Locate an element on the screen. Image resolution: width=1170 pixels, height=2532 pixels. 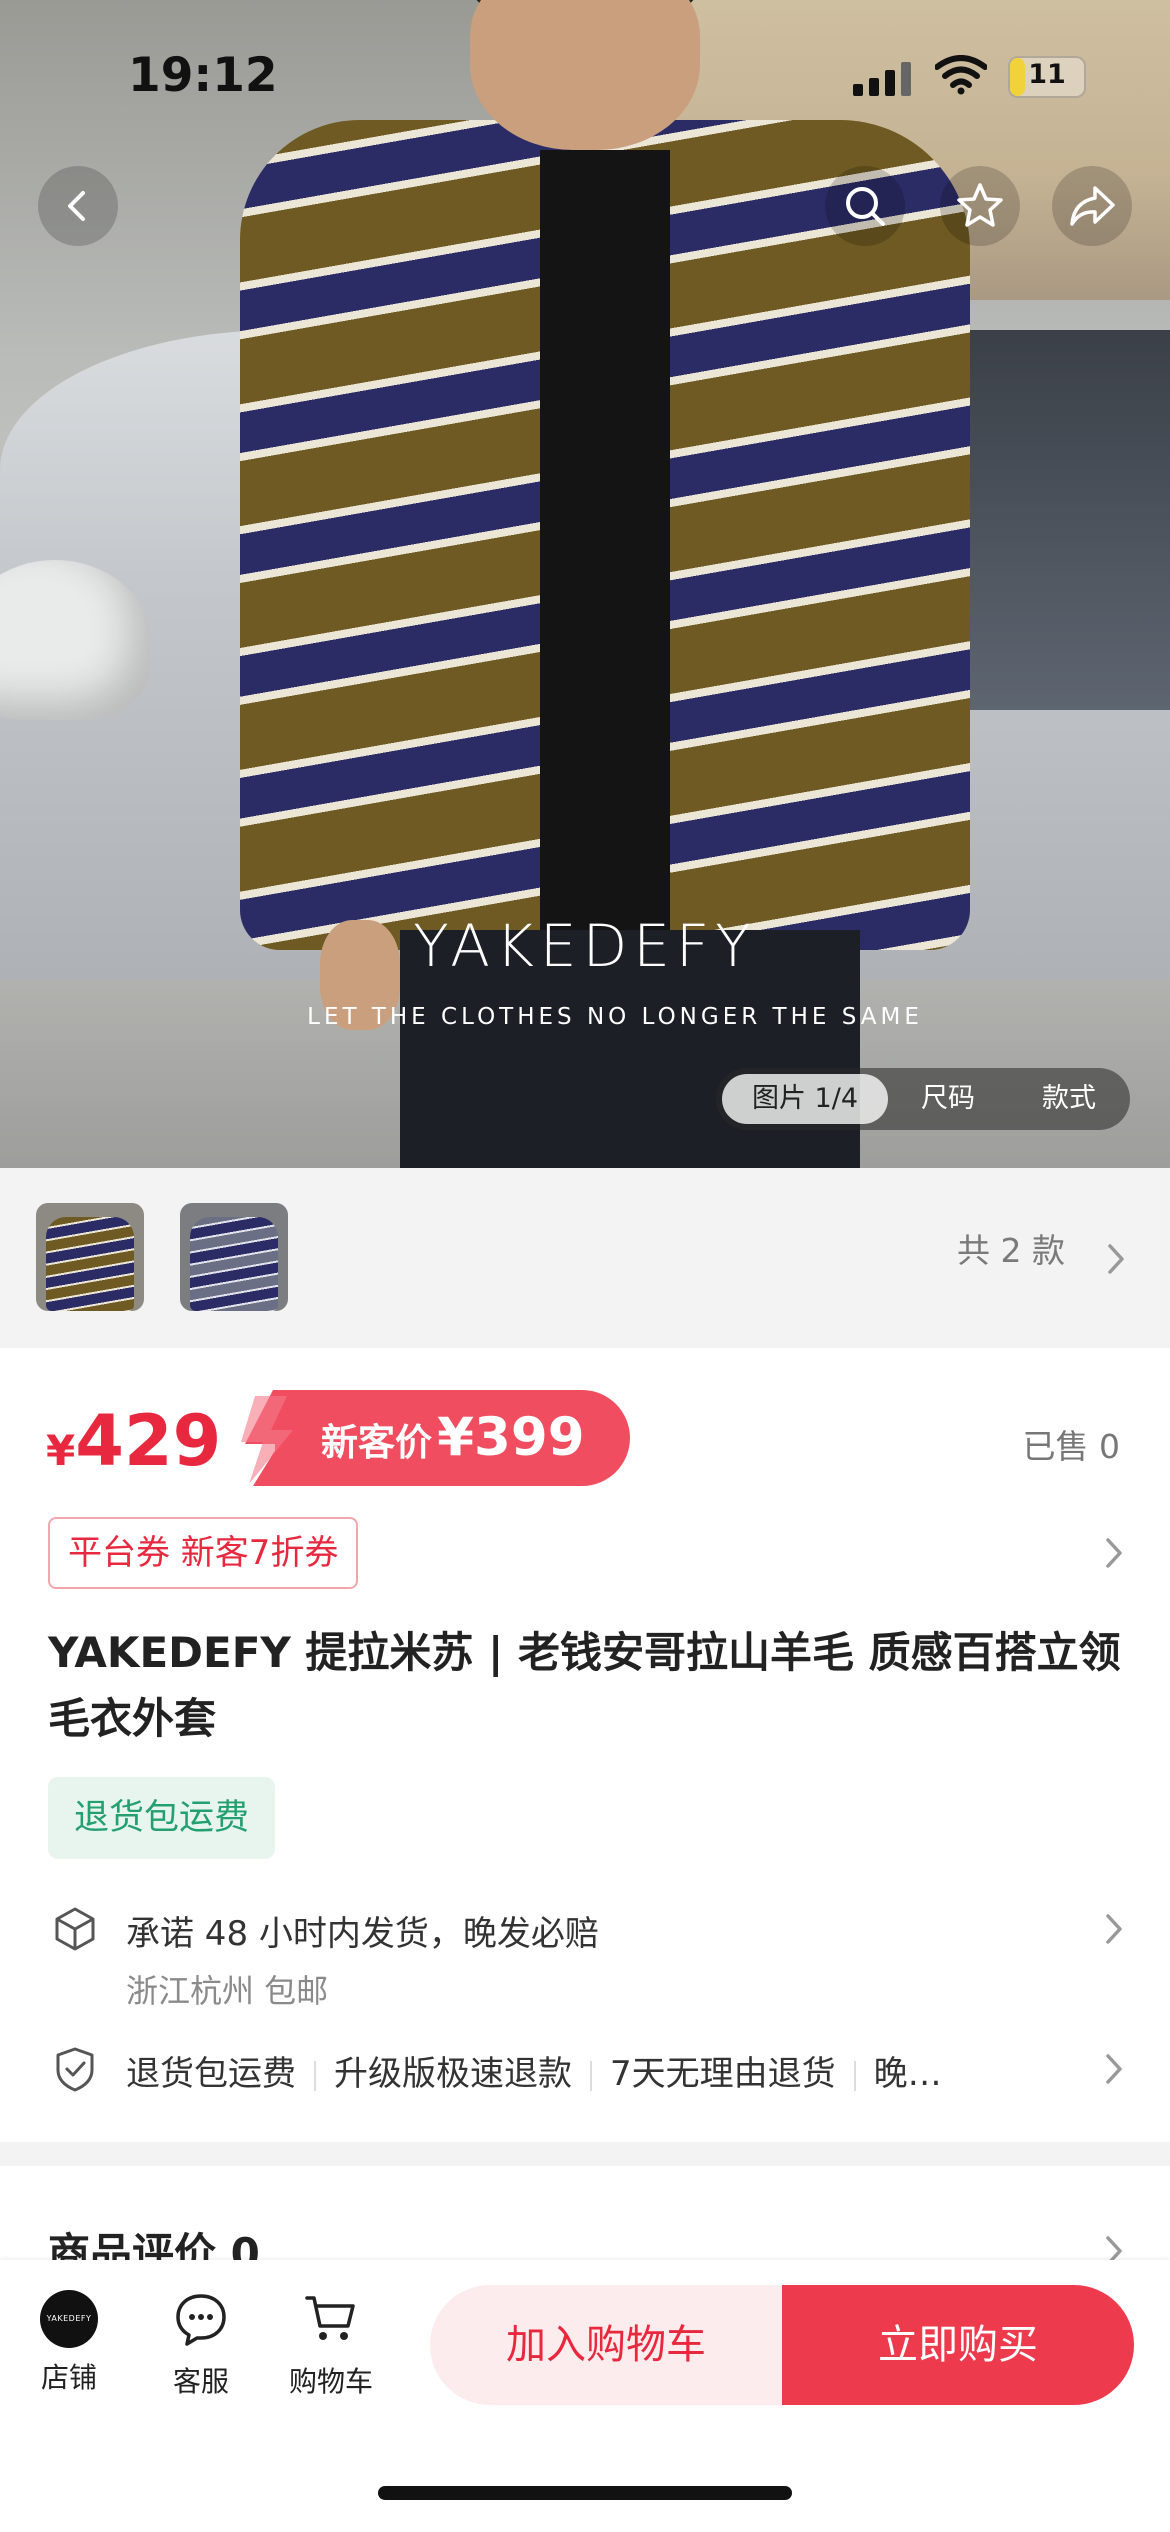
currency-symbol: ¥ is located at coordinates (61, 1450).